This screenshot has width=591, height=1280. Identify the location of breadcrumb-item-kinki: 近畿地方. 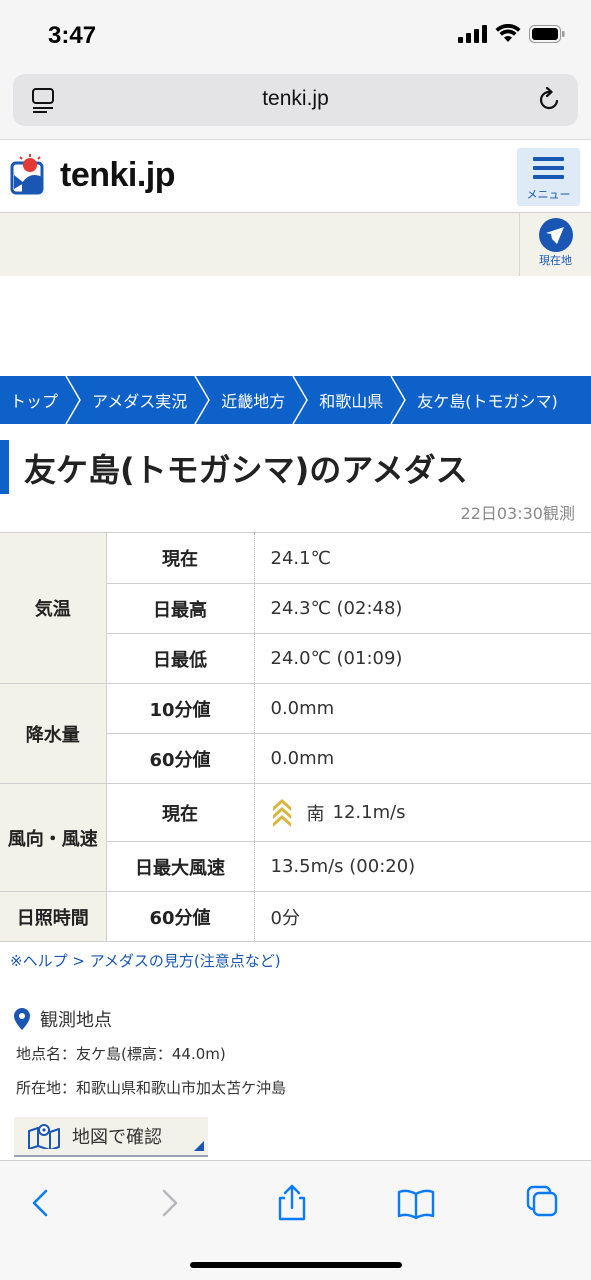
(260, 400).